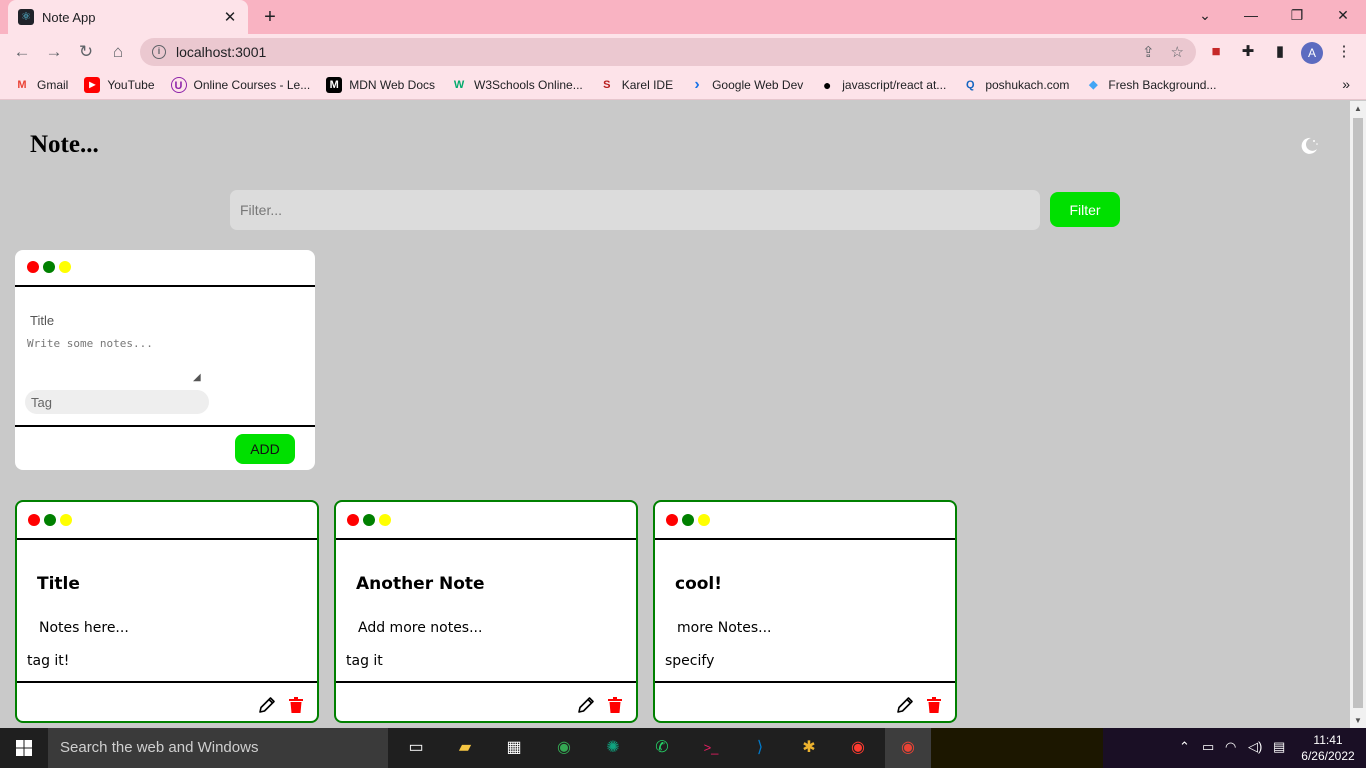 The image size is (1366, 768). I want to click on note-title: Another Note, so click(420, 584).